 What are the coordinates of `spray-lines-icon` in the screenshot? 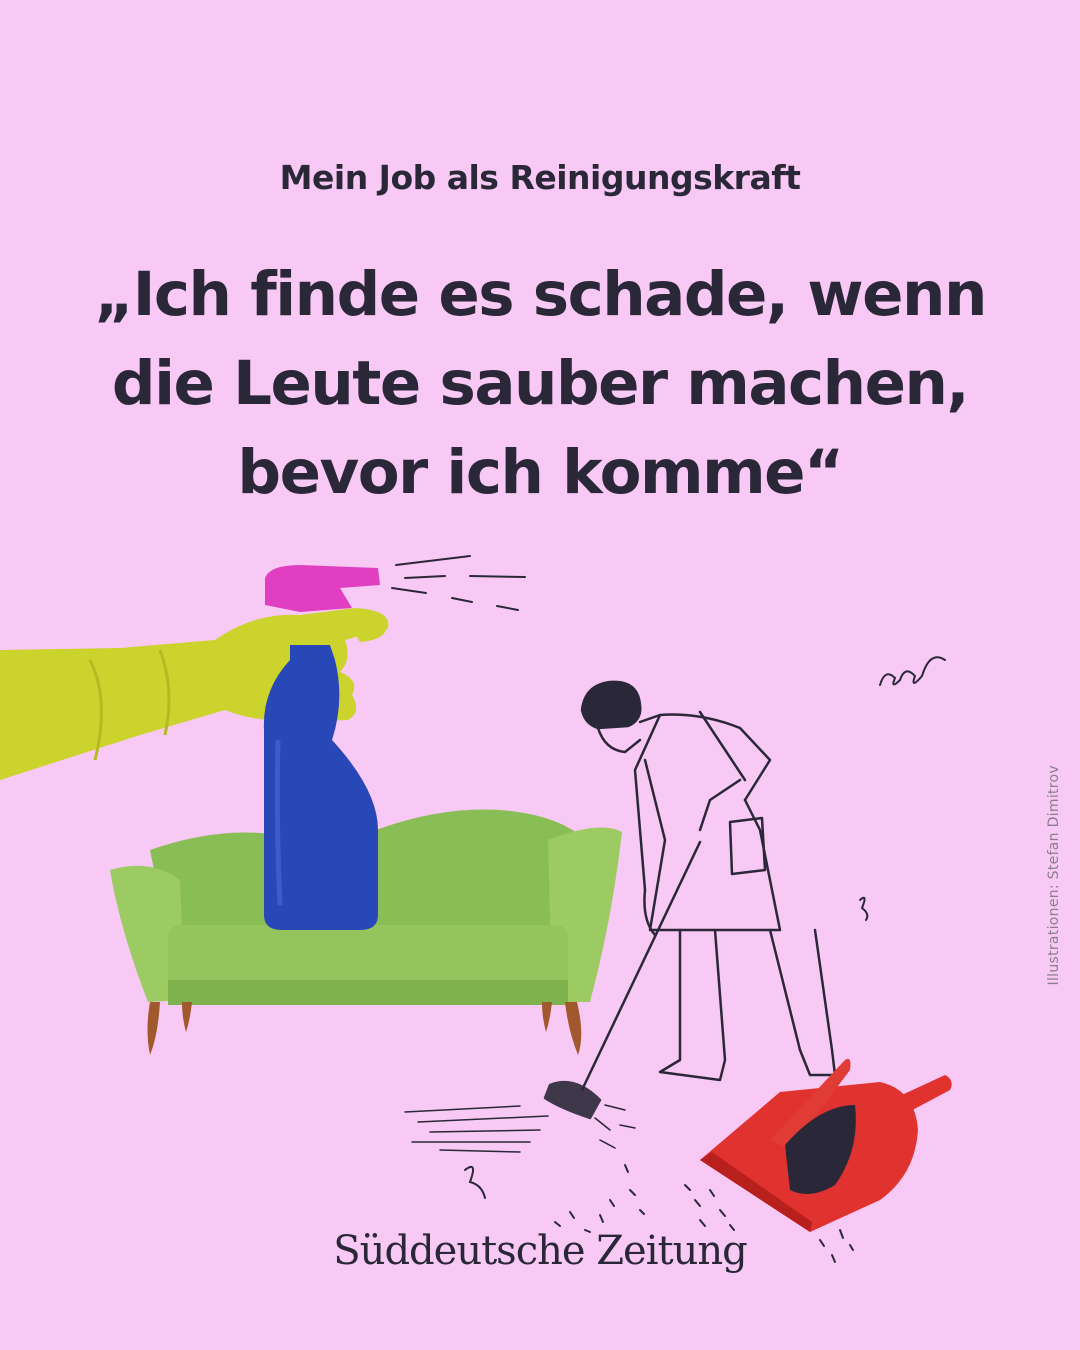 It's located at (458, 583).